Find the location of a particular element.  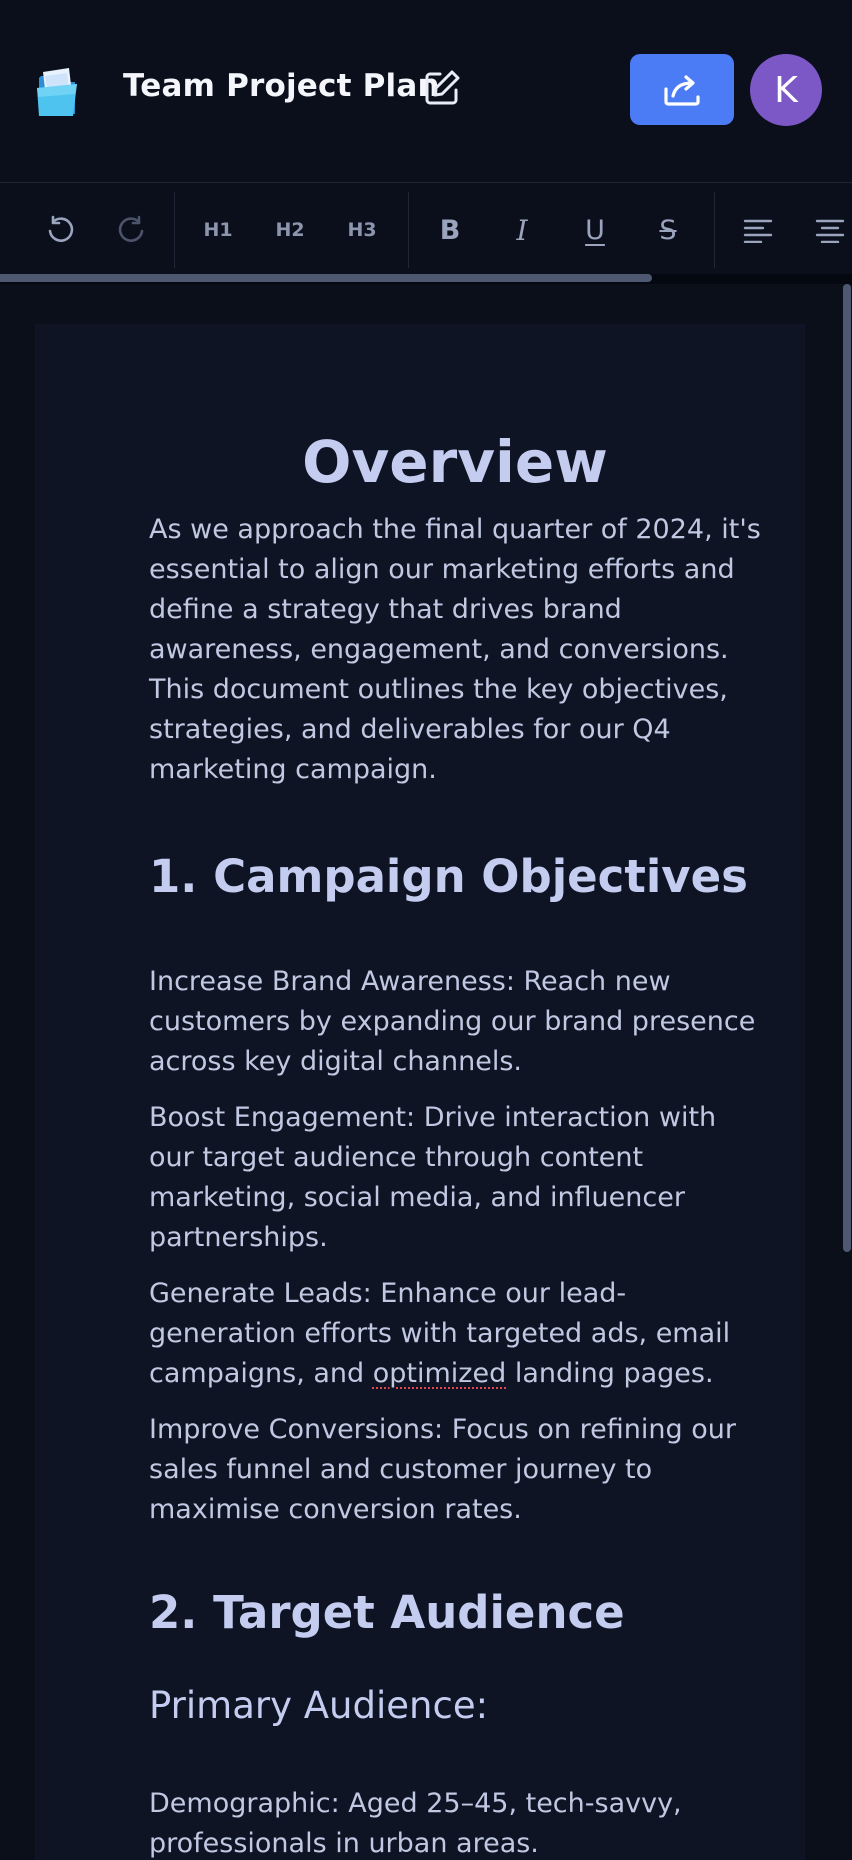

share-arrow-icon is located at coordinates (682, 90).